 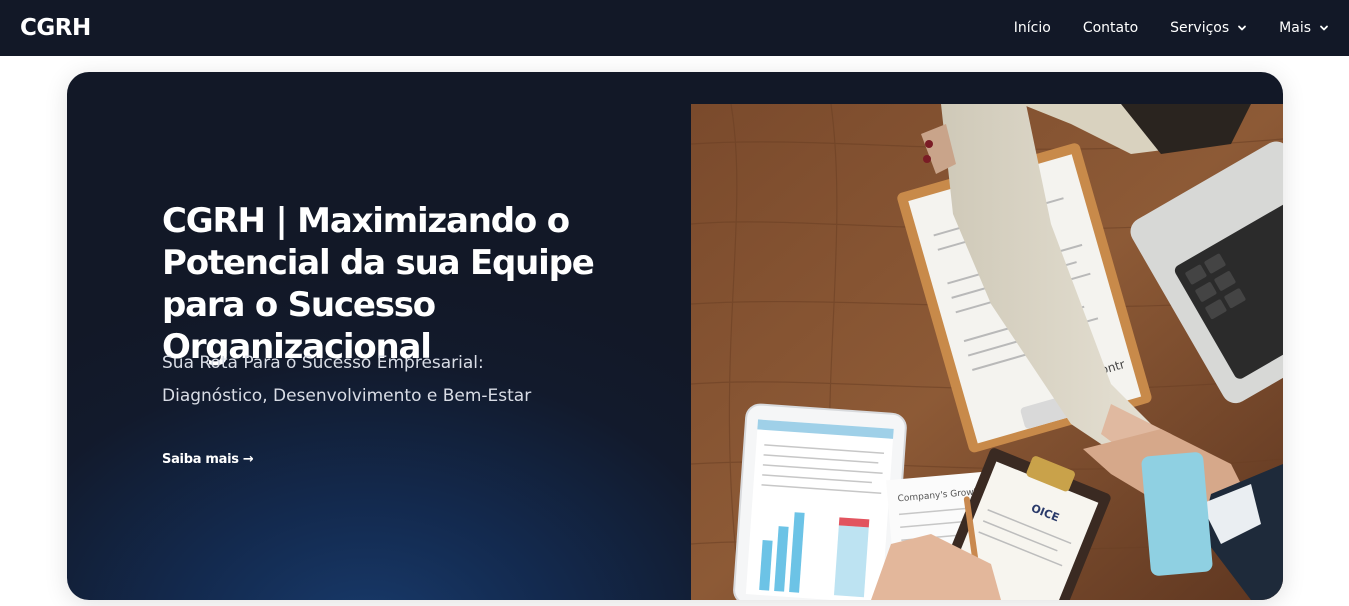 I want to click on nav-item-label: Início, so click(x=1032, y=28).